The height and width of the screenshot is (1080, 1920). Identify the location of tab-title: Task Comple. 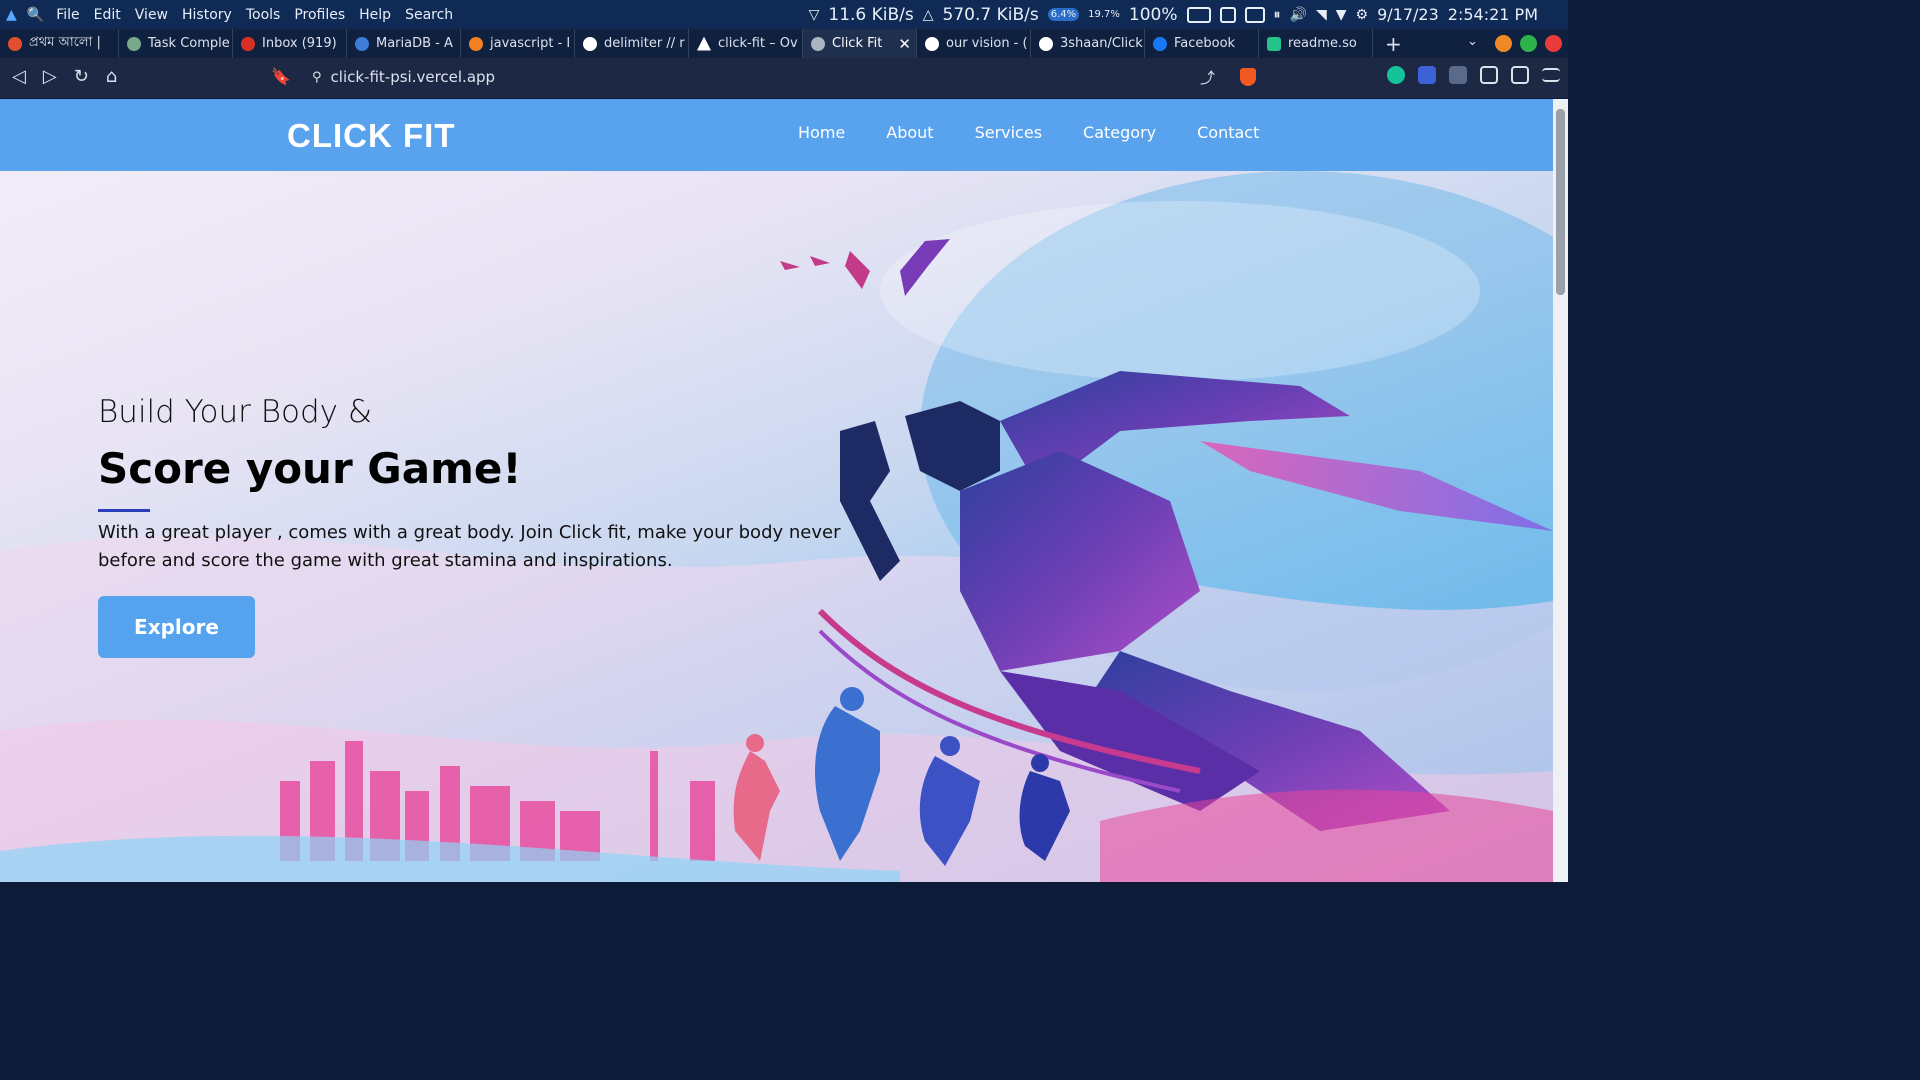
(189, 43).